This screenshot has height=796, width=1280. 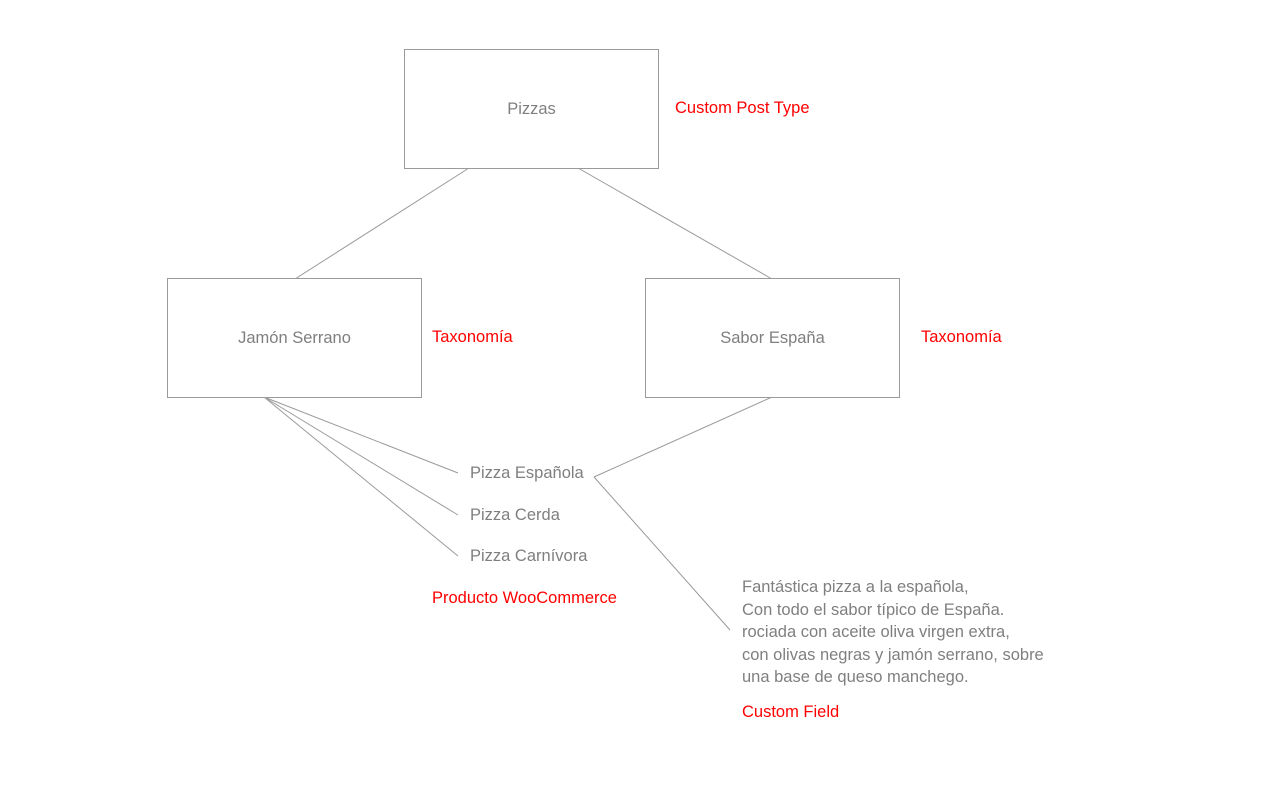 I want to click on node-sabor-espana: Sabor España, so click(x=772, y=338).